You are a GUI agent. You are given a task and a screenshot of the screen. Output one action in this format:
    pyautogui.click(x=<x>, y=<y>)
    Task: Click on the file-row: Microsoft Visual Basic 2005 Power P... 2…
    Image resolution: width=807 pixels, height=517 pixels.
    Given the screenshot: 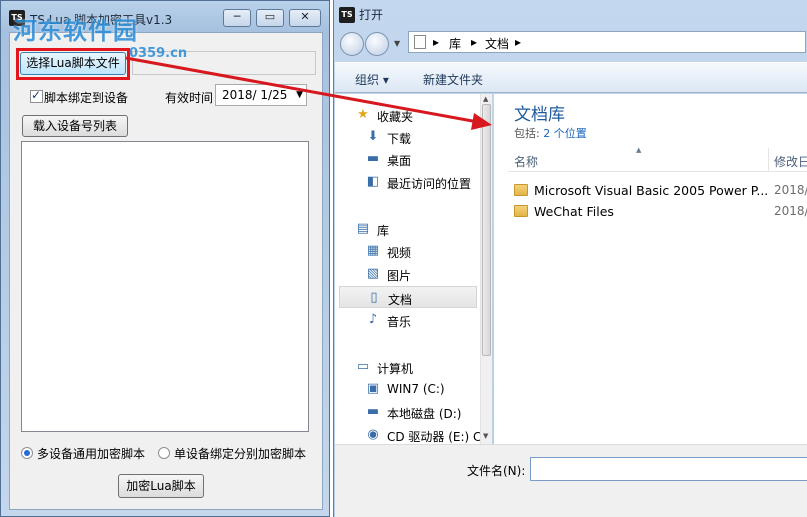 What is the action you would take?
    pyautogui.click(x=657, y=191)
    